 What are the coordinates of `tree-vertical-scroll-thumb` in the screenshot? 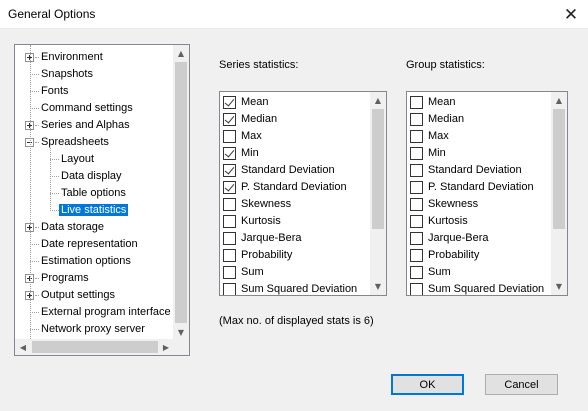 It's located at (181, 192).